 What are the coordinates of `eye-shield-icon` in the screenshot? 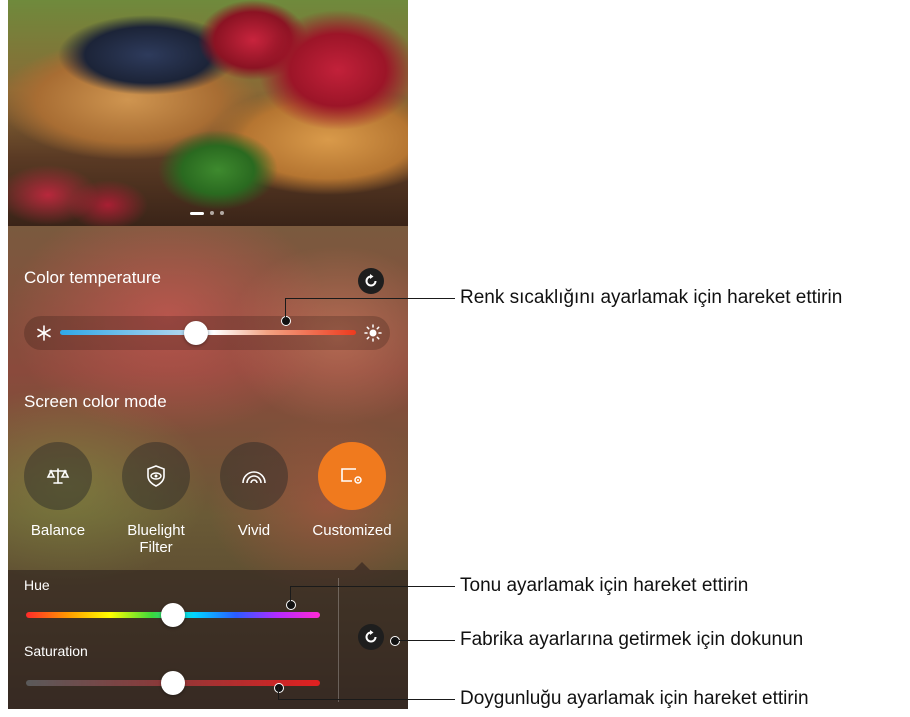 It's located at (156, 476).